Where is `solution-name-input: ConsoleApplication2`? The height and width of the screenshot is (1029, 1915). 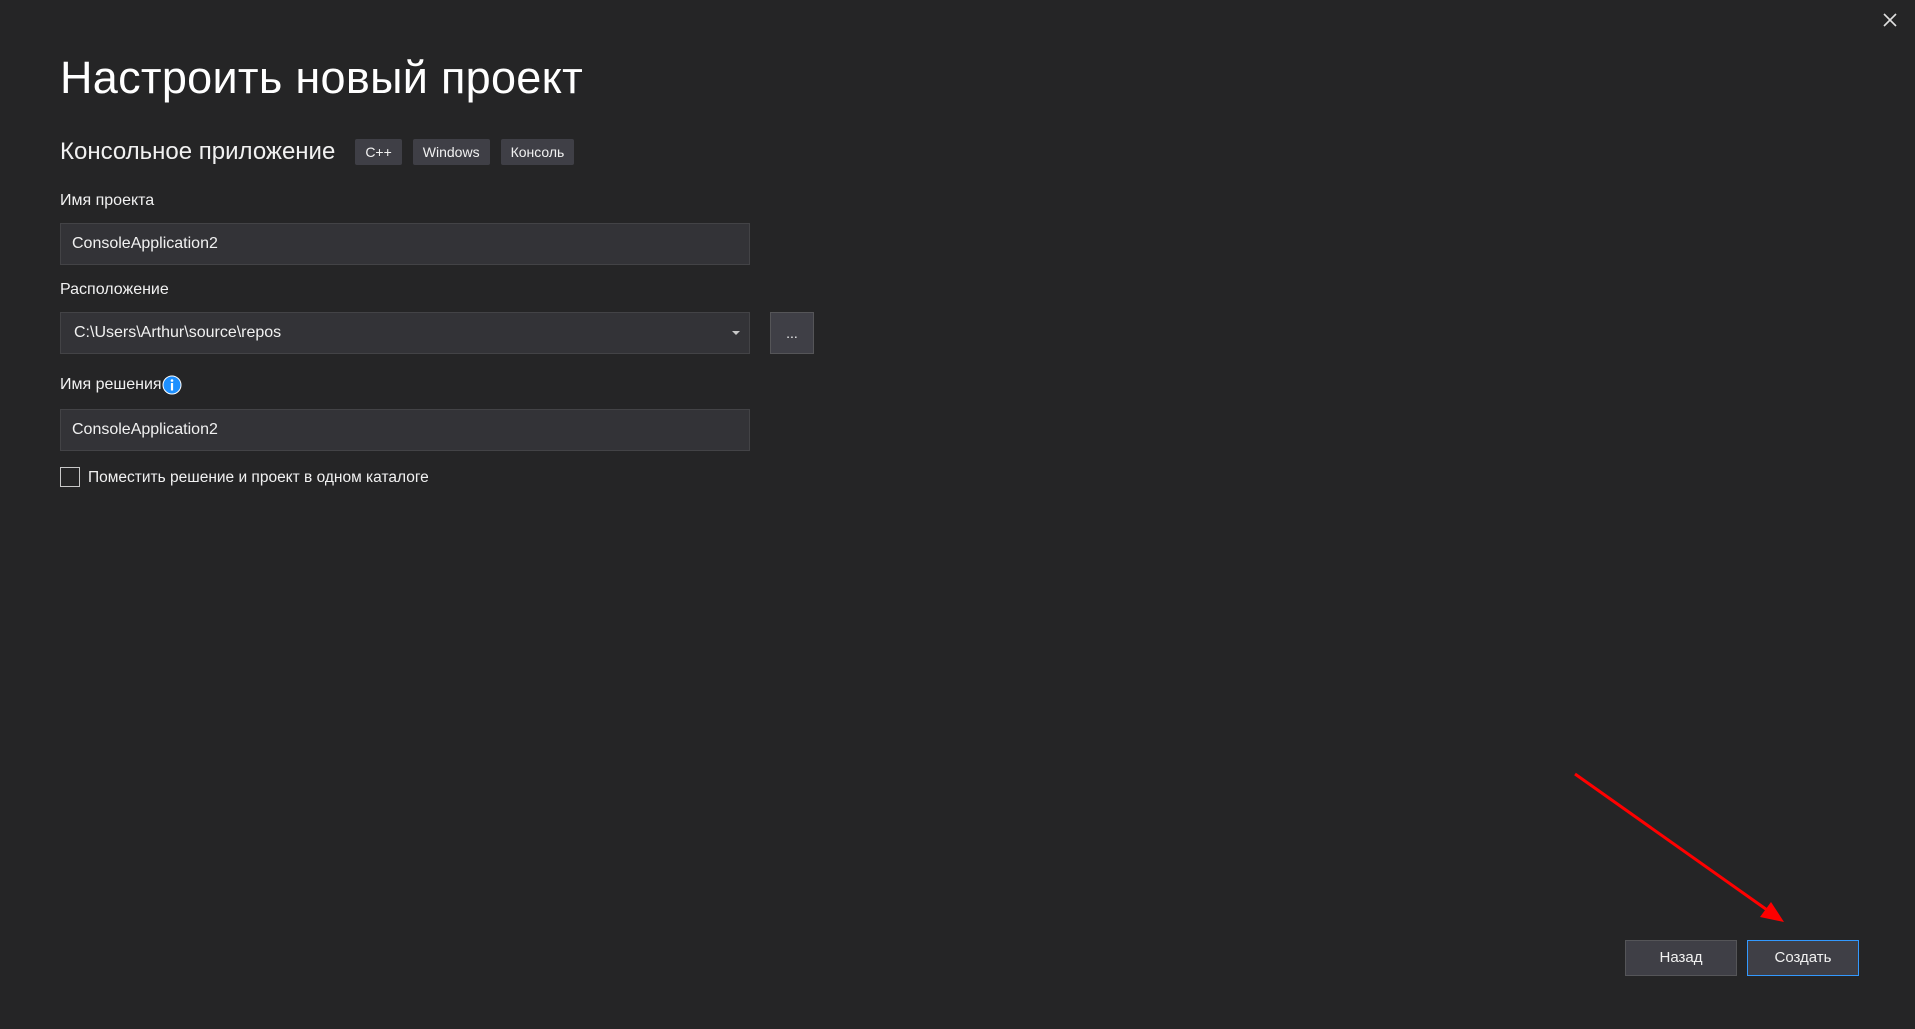 solution-name-input: ConsoleApplication2 is located at coordinates (405, 430).